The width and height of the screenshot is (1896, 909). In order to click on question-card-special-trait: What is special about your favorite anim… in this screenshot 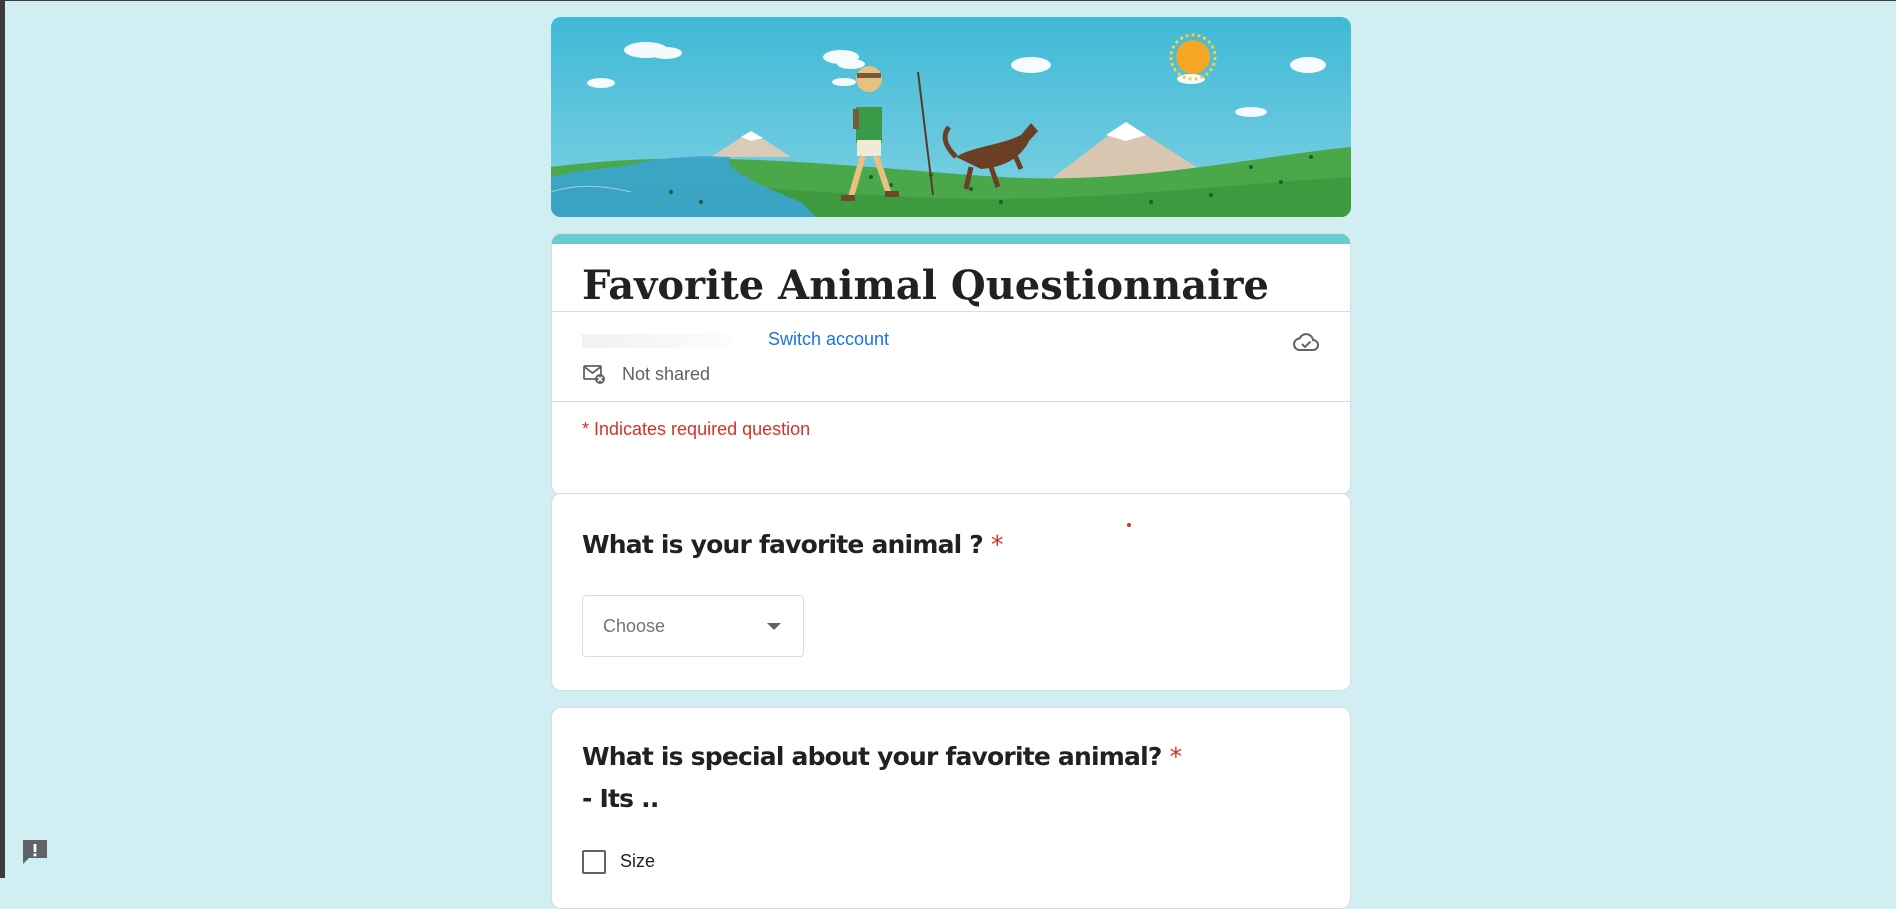, I will do `click(951, 808)`.